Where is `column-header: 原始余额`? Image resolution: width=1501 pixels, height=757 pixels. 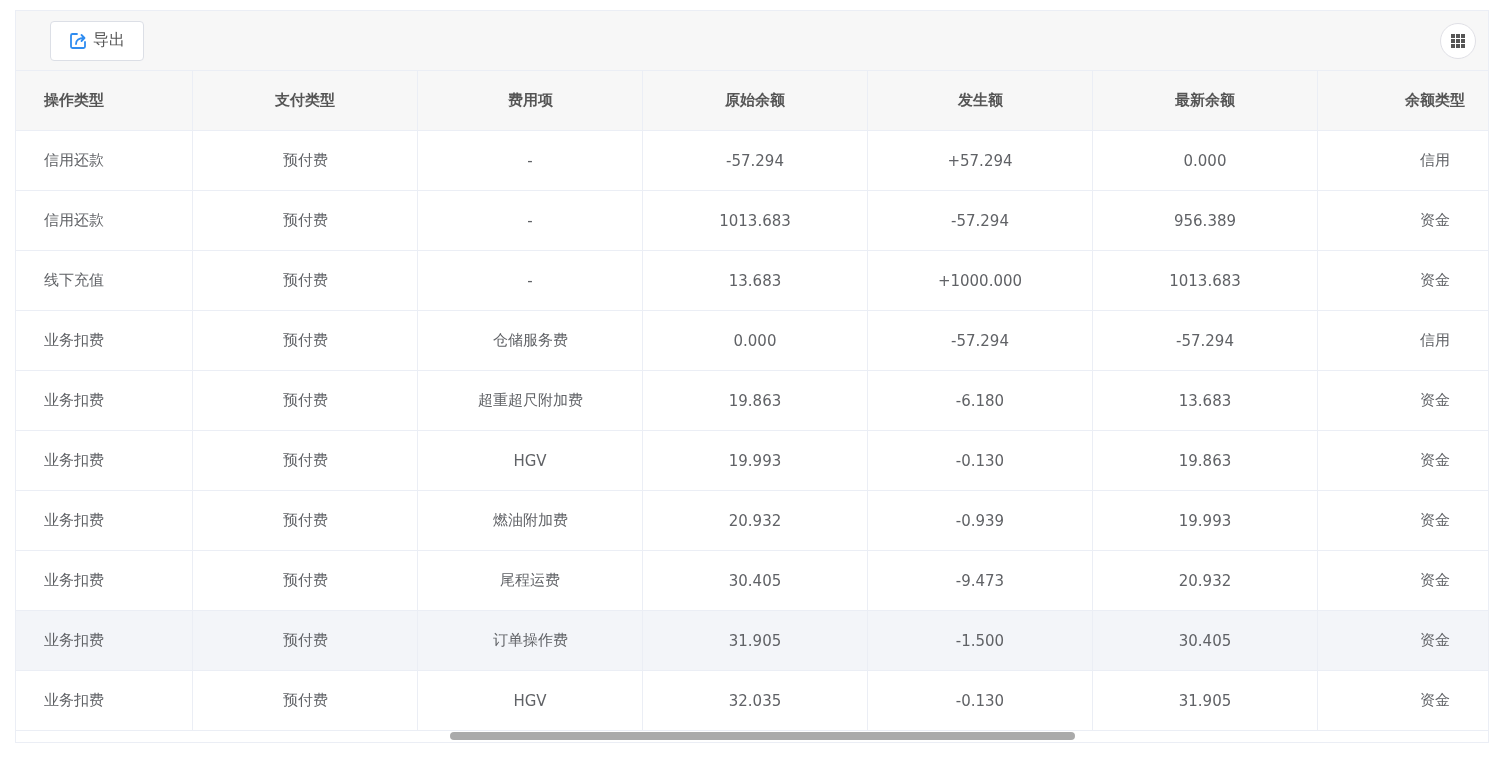
column-header: 原始余额 is located at coordinates (755, 101).